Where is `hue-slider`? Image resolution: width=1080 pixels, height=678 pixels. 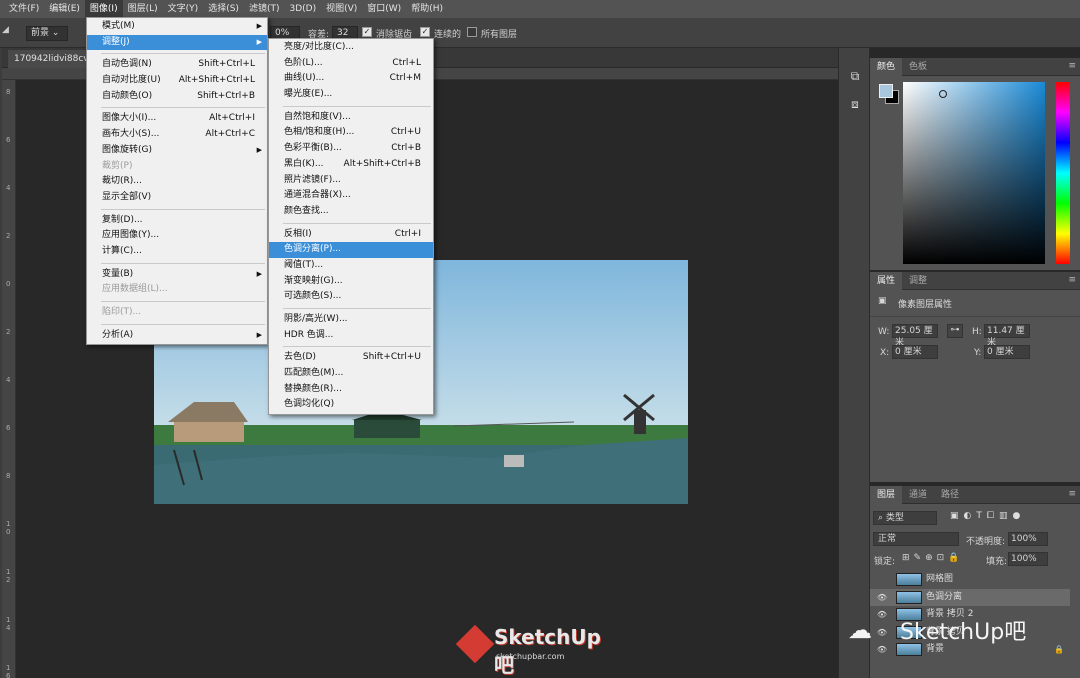
hue-slider is located at coordinates (1063, 173).